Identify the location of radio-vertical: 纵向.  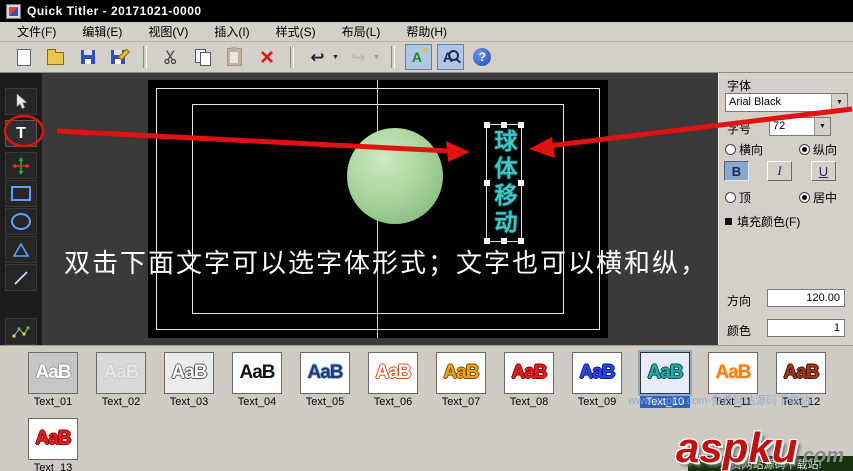
(818, 149).